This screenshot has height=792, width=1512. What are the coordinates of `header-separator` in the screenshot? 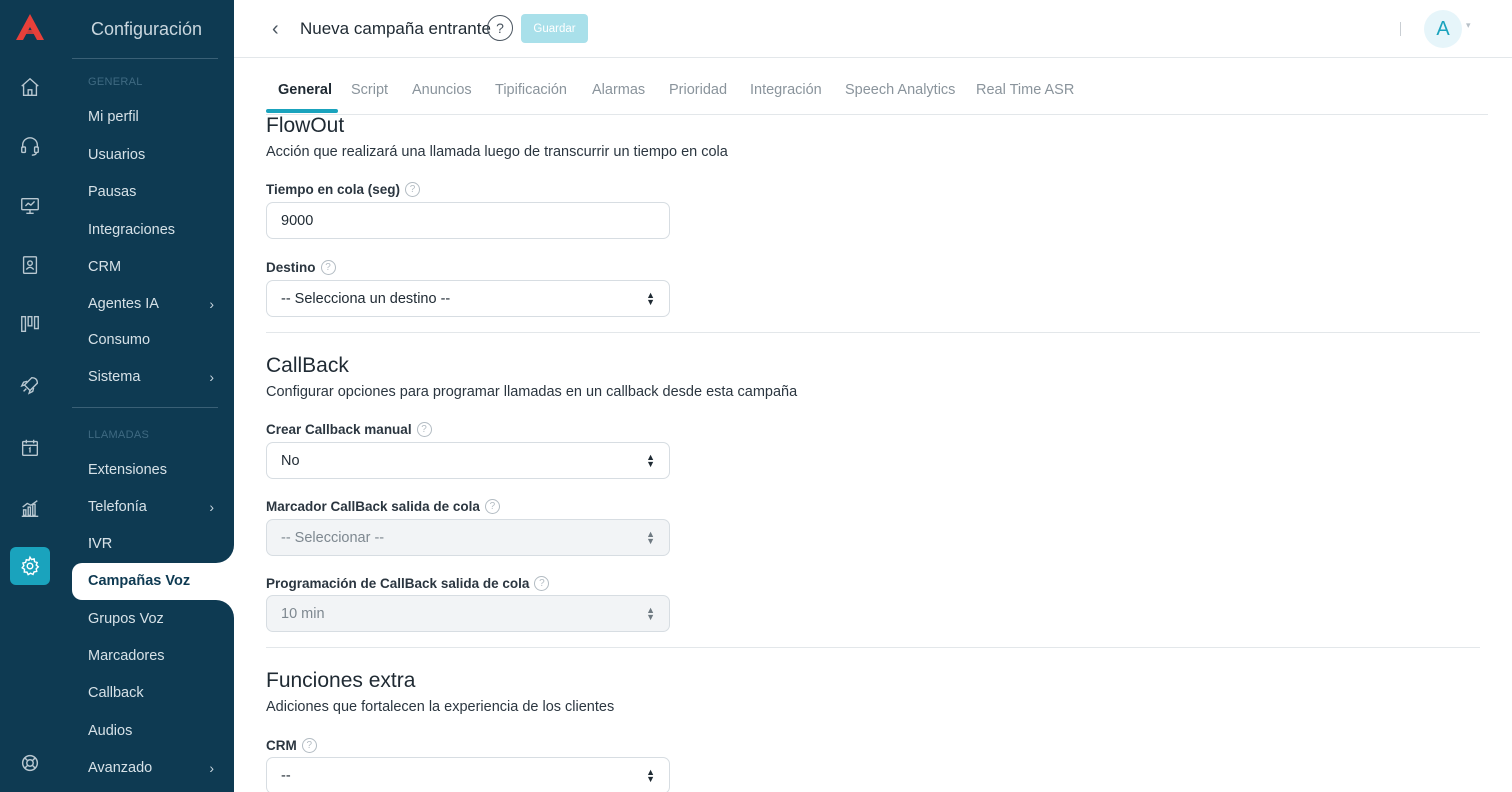 It's located at (1400, 29).